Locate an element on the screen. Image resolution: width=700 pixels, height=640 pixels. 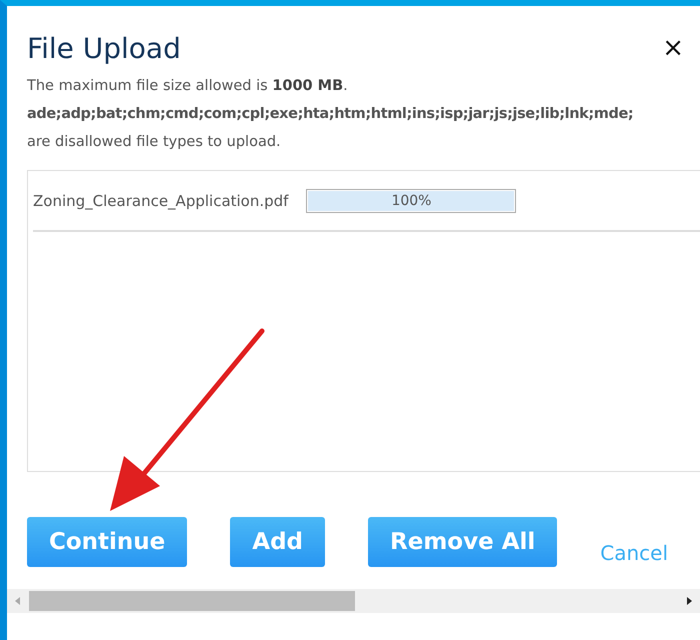
close-button: × is located at coordinates (673, 48).